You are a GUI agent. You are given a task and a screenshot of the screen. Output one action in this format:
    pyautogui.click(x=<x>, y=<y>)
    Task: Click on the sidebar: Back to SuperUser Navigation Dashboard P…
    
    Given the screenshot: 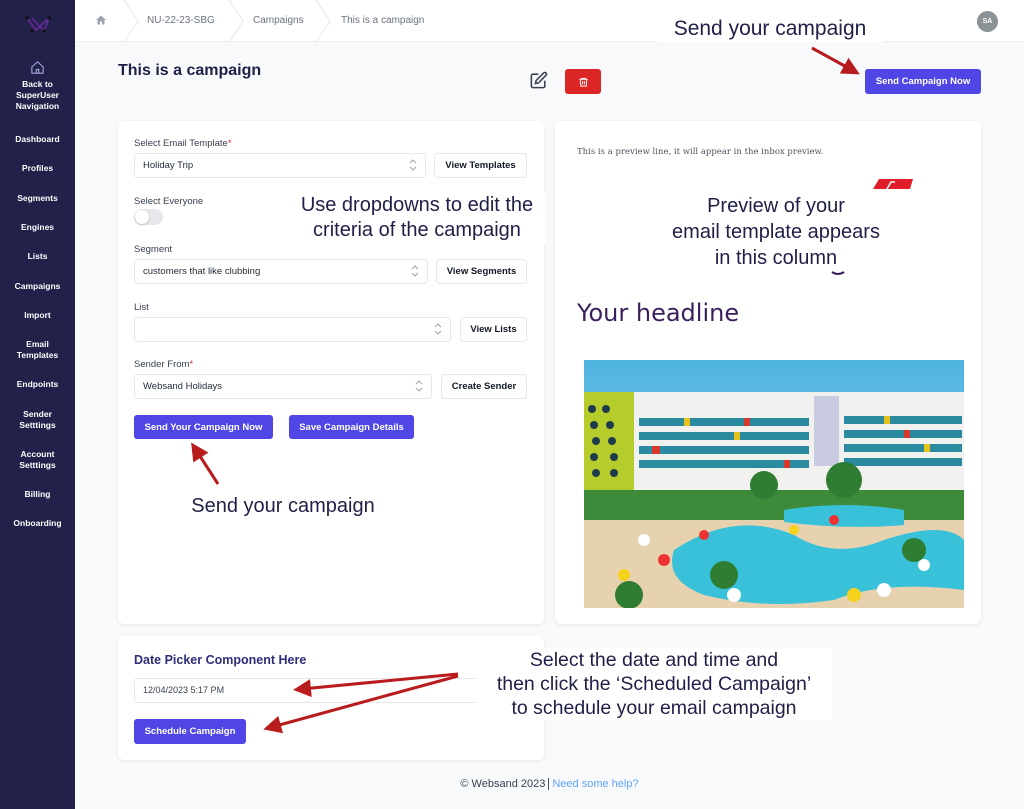 What is the action you would take?
    pyautogui.click(x=37, y=404)
    